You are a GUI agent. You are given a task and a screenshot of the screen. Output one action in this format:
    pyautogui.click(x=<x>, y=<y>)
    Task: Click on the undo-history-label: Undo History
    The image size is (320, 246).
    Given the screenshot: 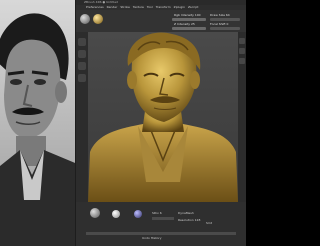 What is the action you would take?
    pyautogui.click(x=152, y=238)
    